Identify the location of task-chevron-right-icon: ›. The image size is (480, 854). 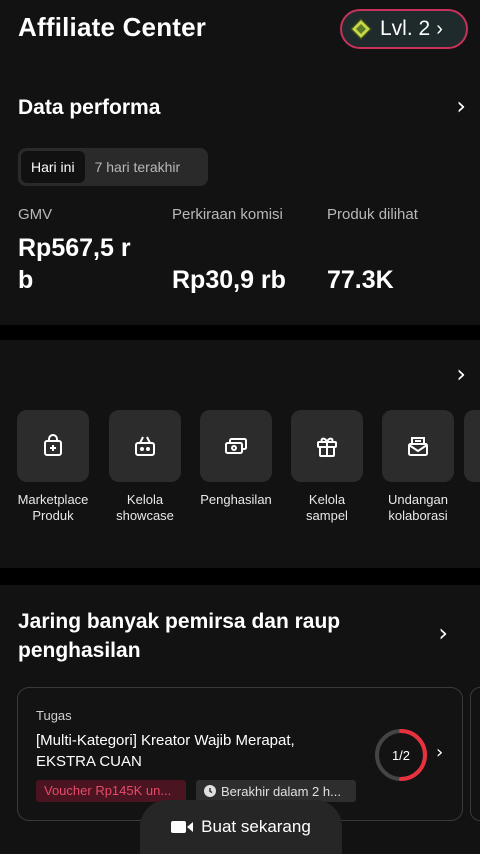
(439, 752).